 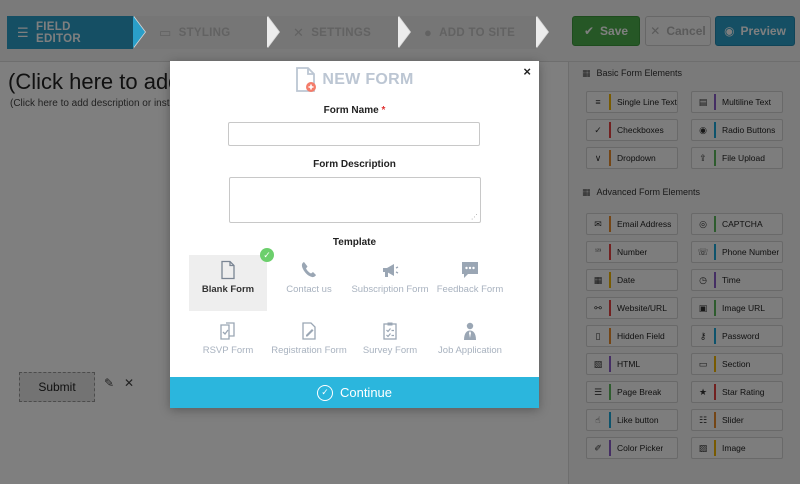 I want to click on rsvp-icon, so click(x=227, y=331).